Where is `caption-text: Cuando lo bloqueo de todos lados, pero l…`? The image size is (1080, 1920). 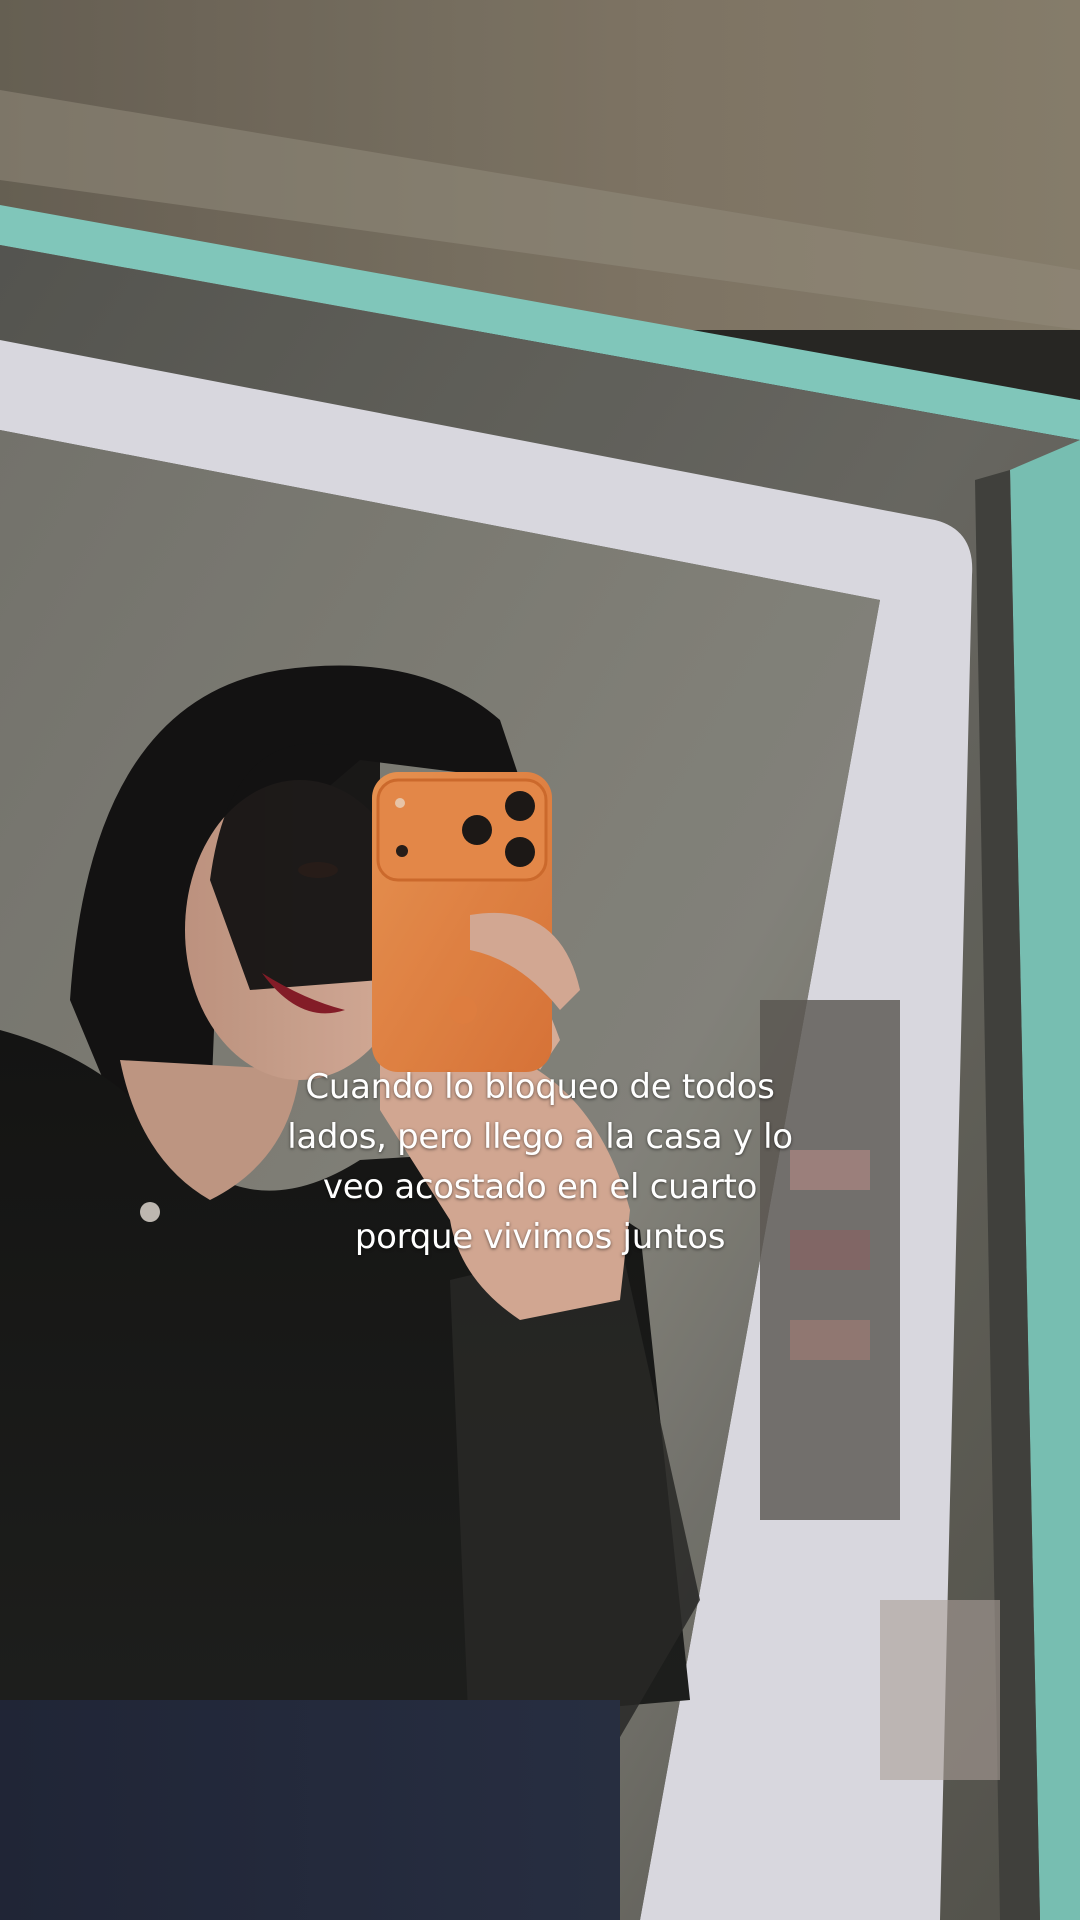
caption-text: Cuando lo bloqueo de todos lados, pero l… is located at coordinates (540, 1162).